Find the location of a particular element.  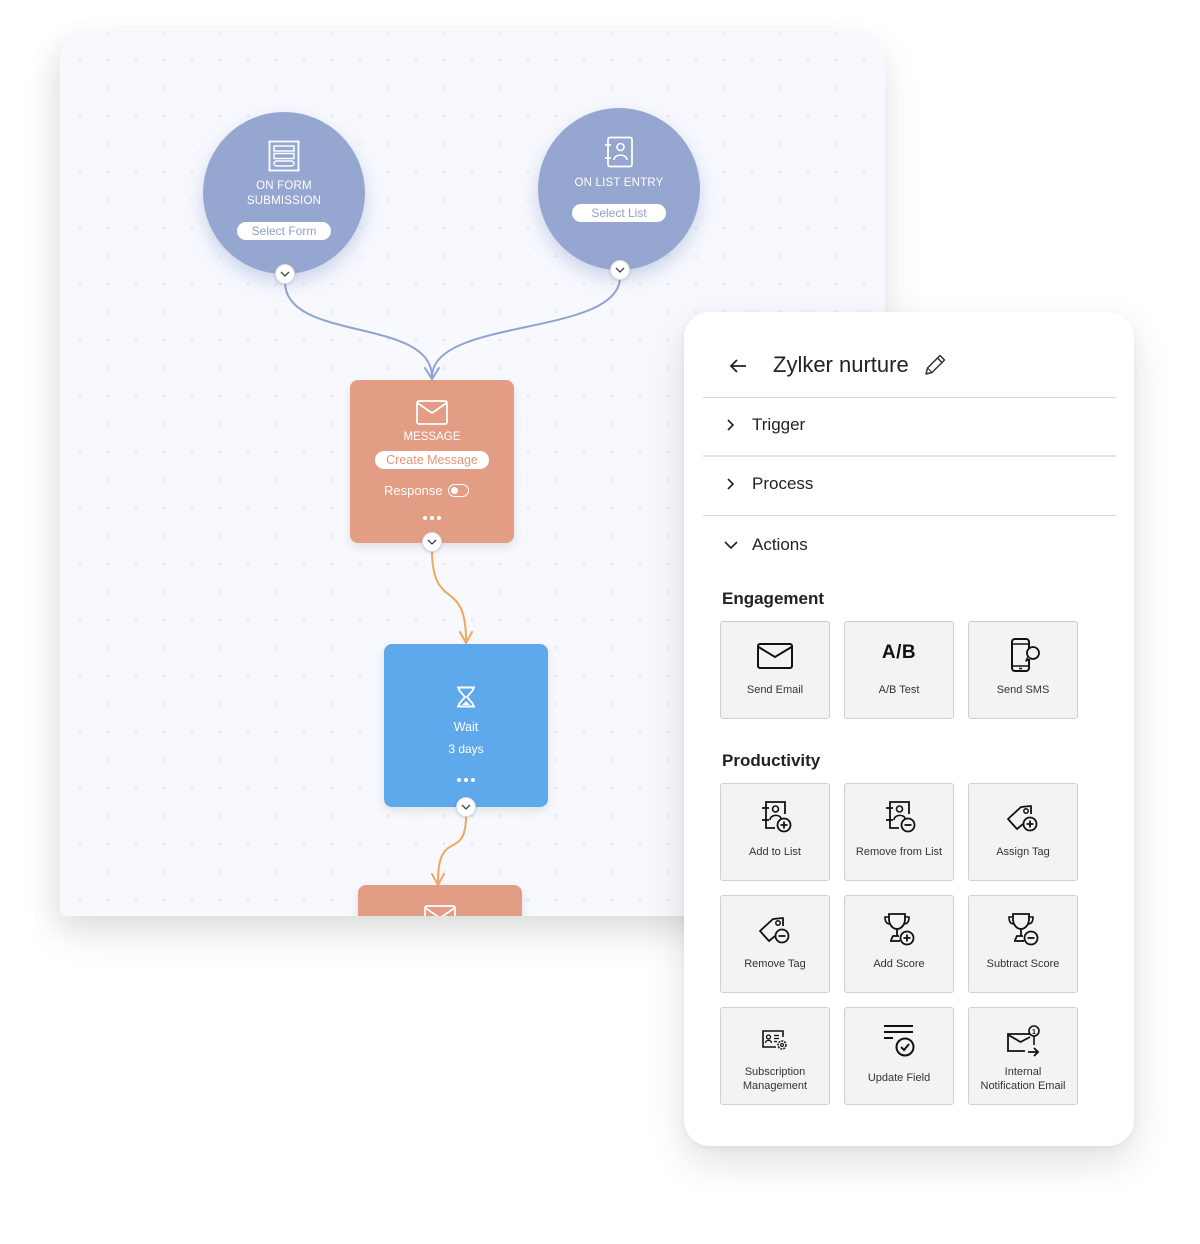

action-update-field: Update Field is located at coordinates (899, 1056).